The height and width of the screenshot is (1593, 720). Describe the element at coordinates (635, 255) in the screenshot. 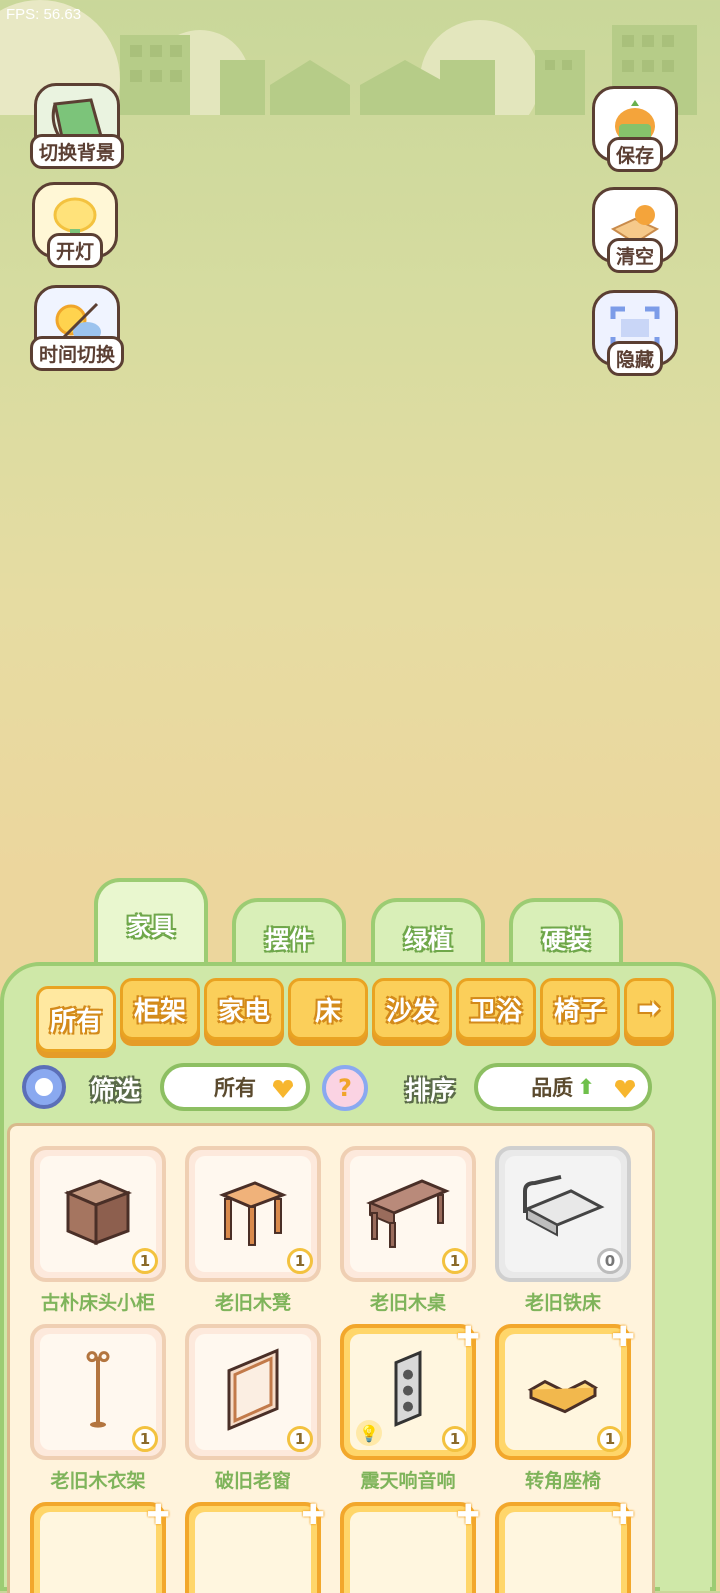

I see `clear-label: 清空` at that location.